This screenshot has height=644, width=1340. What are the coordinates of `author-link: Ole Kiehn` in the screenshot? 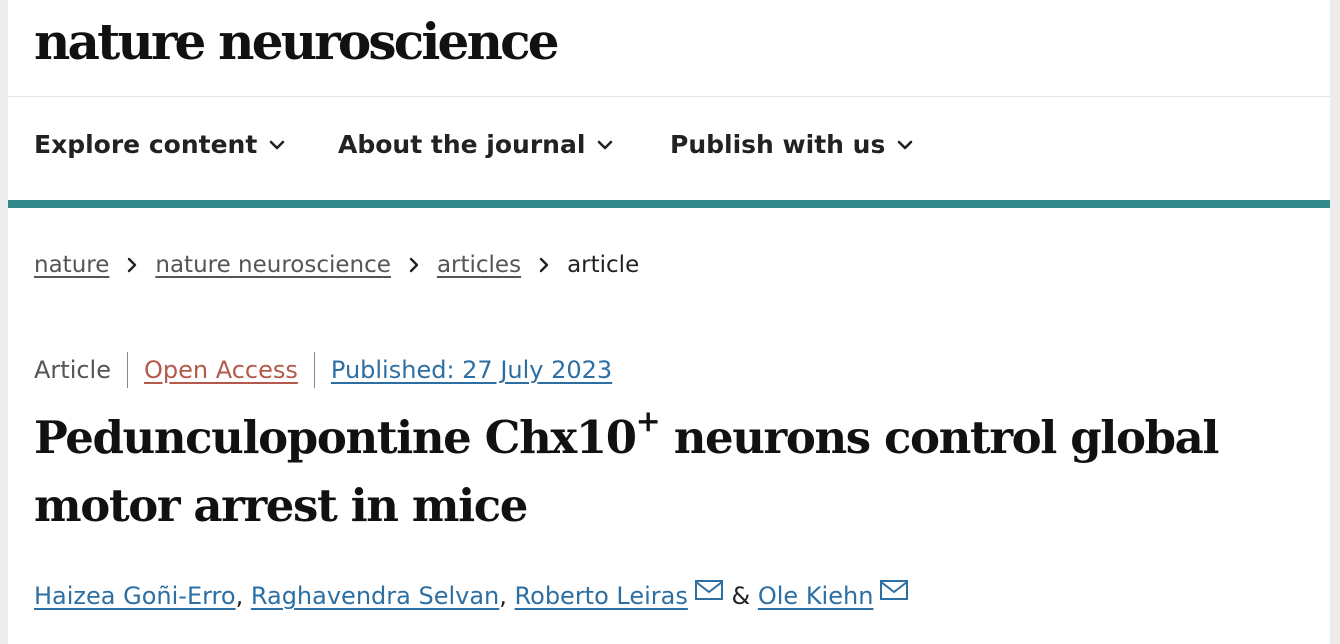 It's located at (816, 596).